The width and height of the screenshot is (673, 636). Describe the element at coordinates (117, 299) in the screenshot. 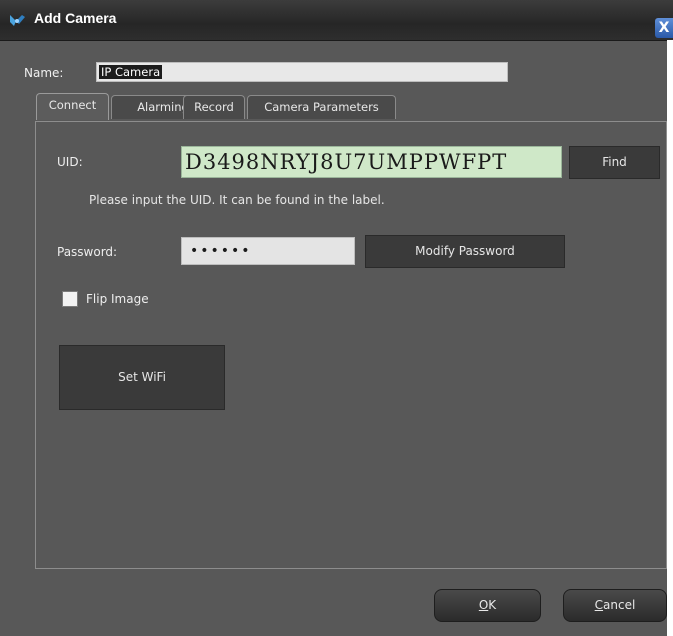

I see `flip-image-label: Flip Image` at that location.